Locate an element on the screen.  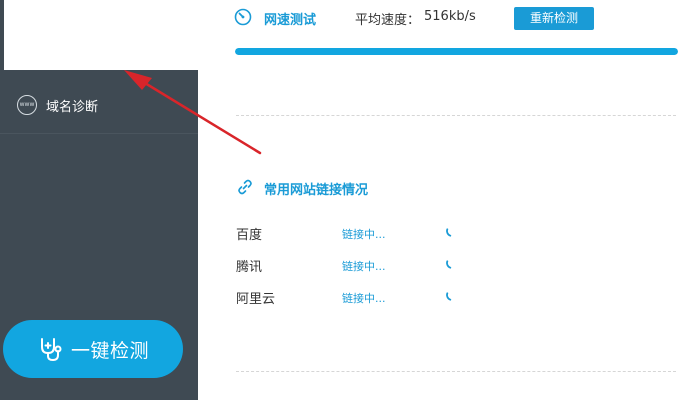
retest-button: 重新检测 is located at coordinates (554, 18).